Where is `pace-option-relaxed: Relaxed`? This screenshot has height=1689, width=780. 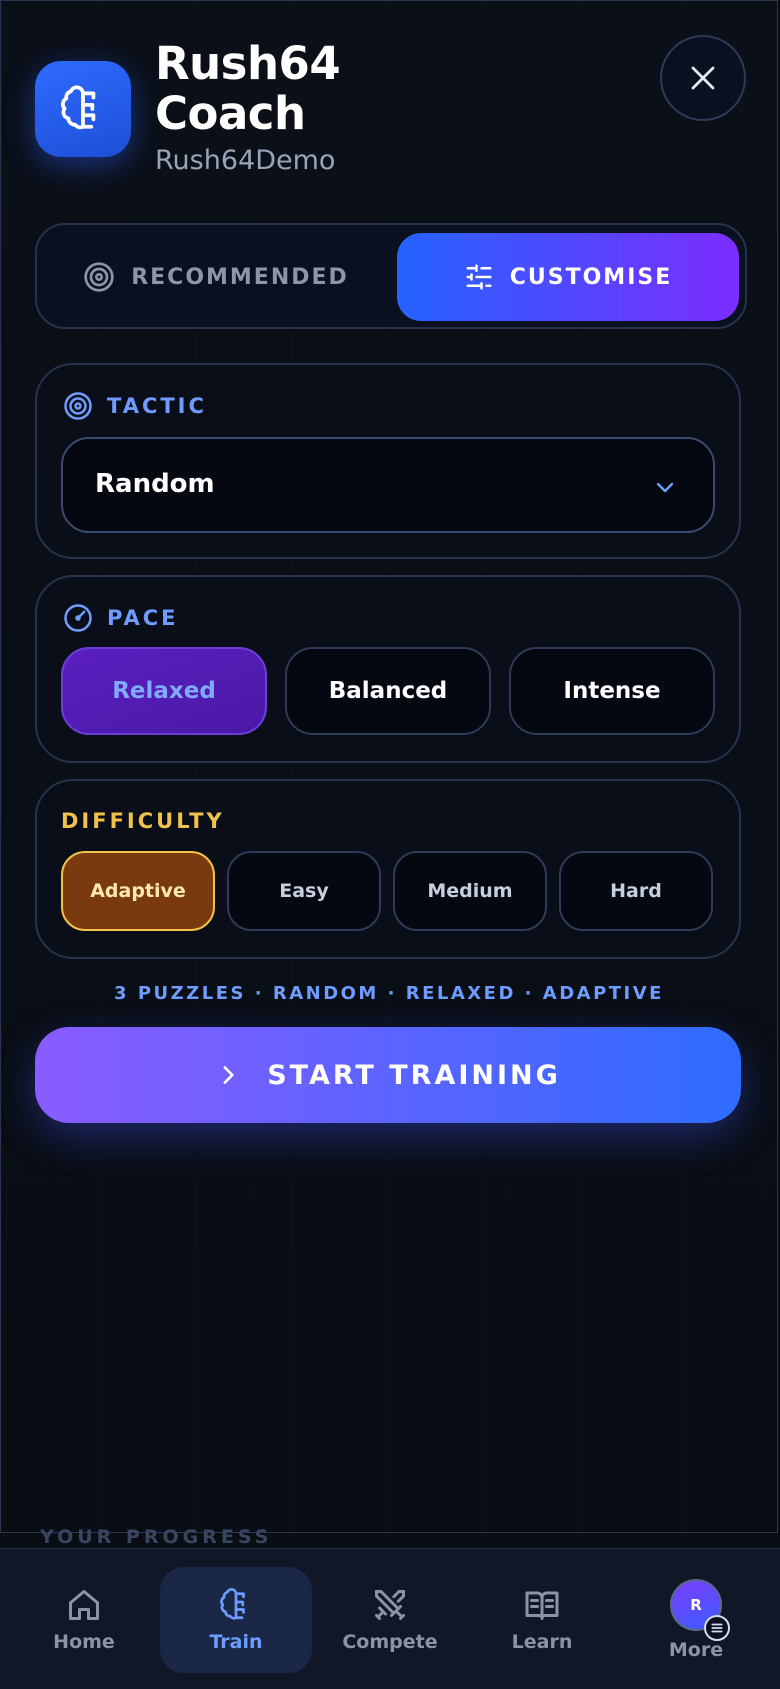 pace-option-relaxed: Relaxed is located at coordinates (164, 691).